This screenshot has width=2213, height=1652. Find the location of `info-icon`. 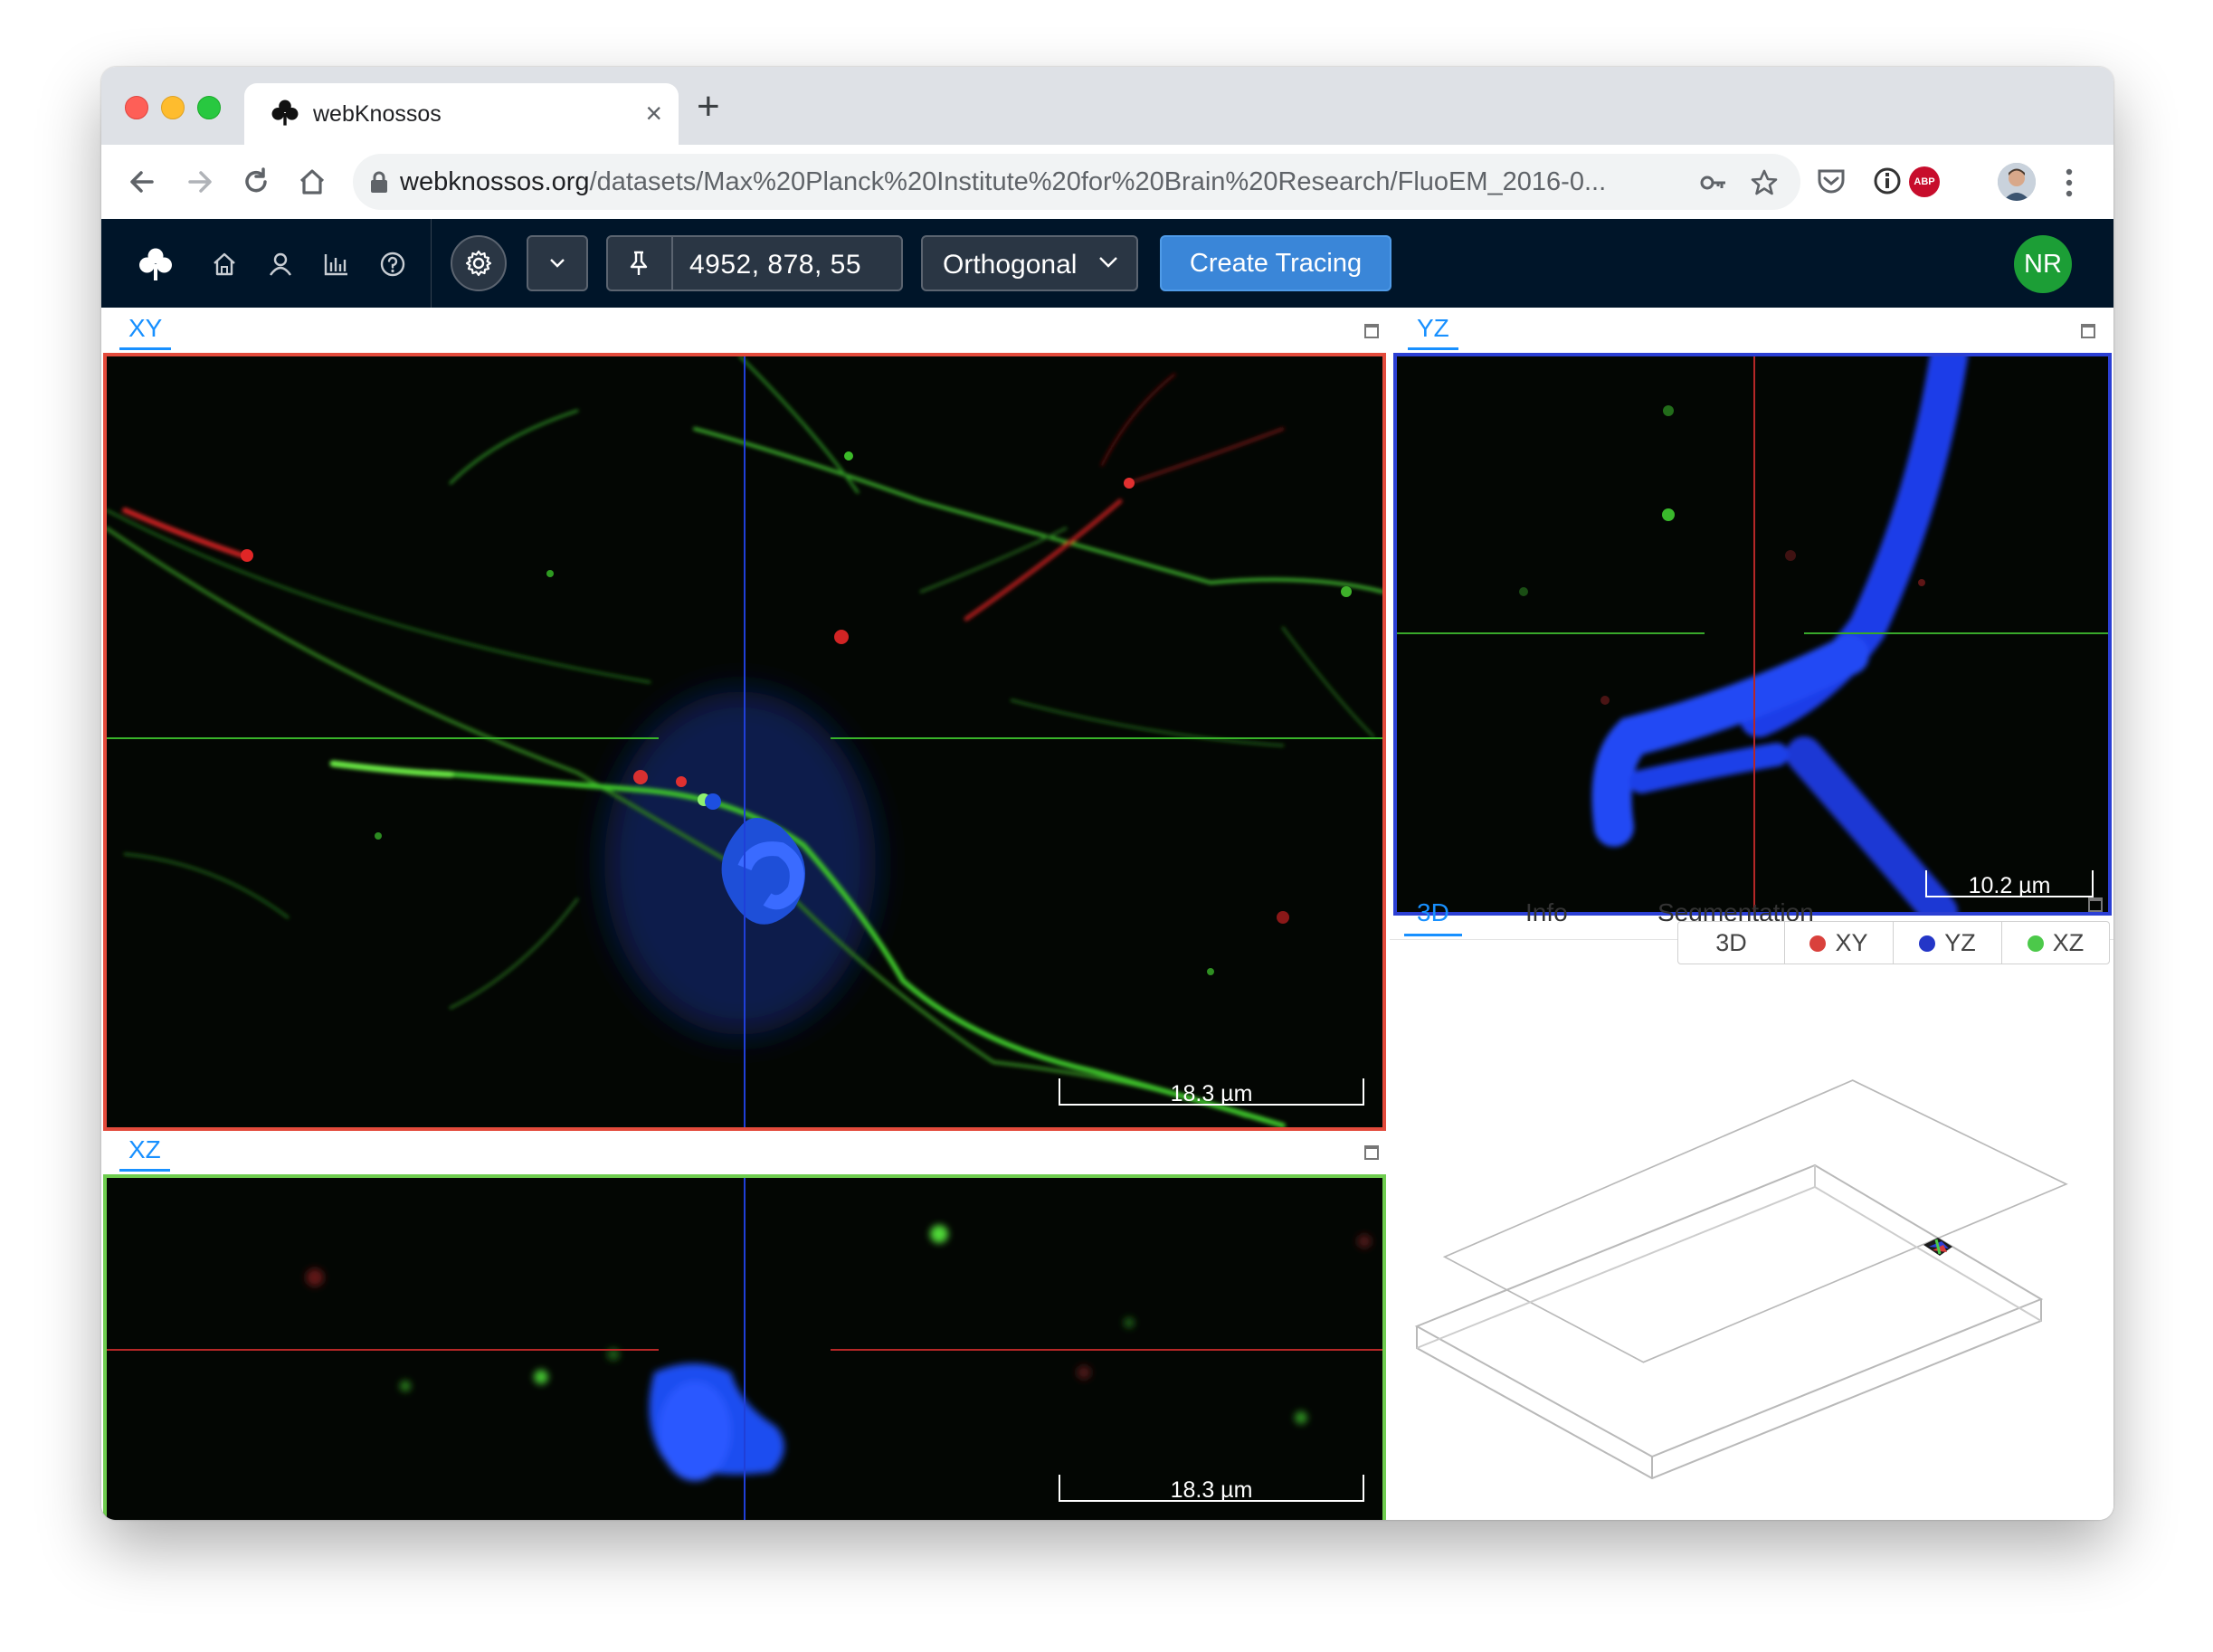

info-icon is located at coordinates (1887, 181).